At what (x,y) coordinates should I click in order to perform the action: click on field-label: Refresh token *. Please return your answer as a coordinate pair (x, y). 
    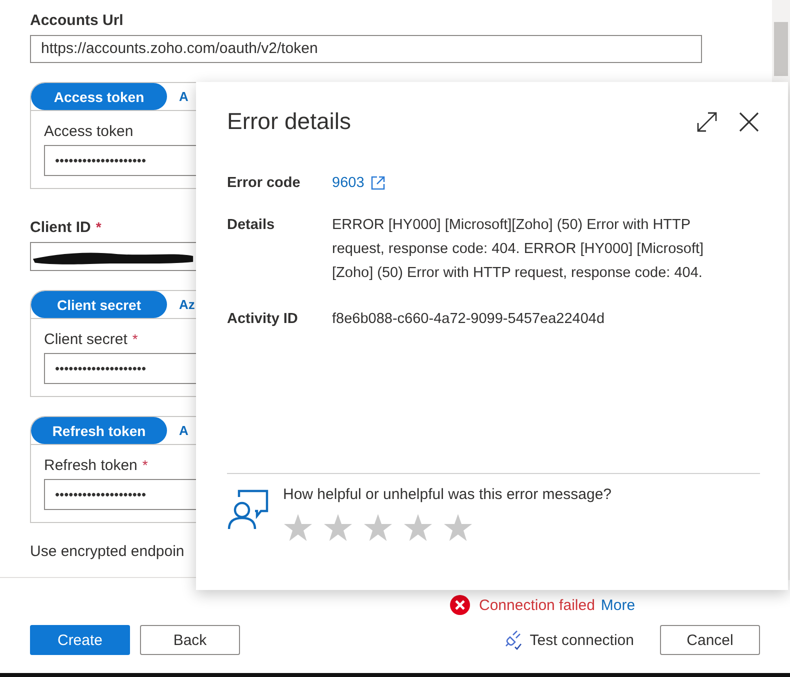
    Looking at the image, I should click on (96, 465).